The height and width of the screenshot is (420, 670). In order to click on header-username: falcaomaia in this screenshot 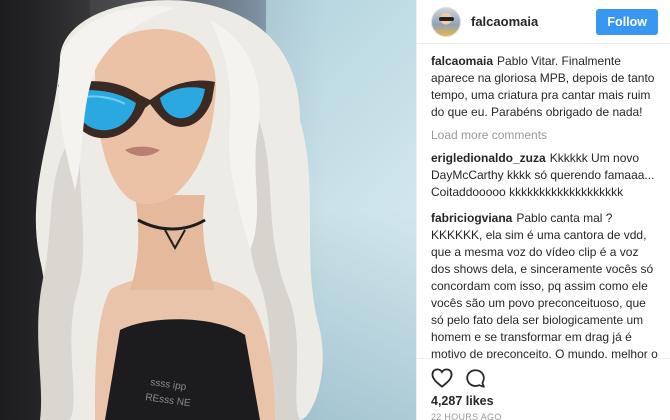, I will do `click(533, 21)`.